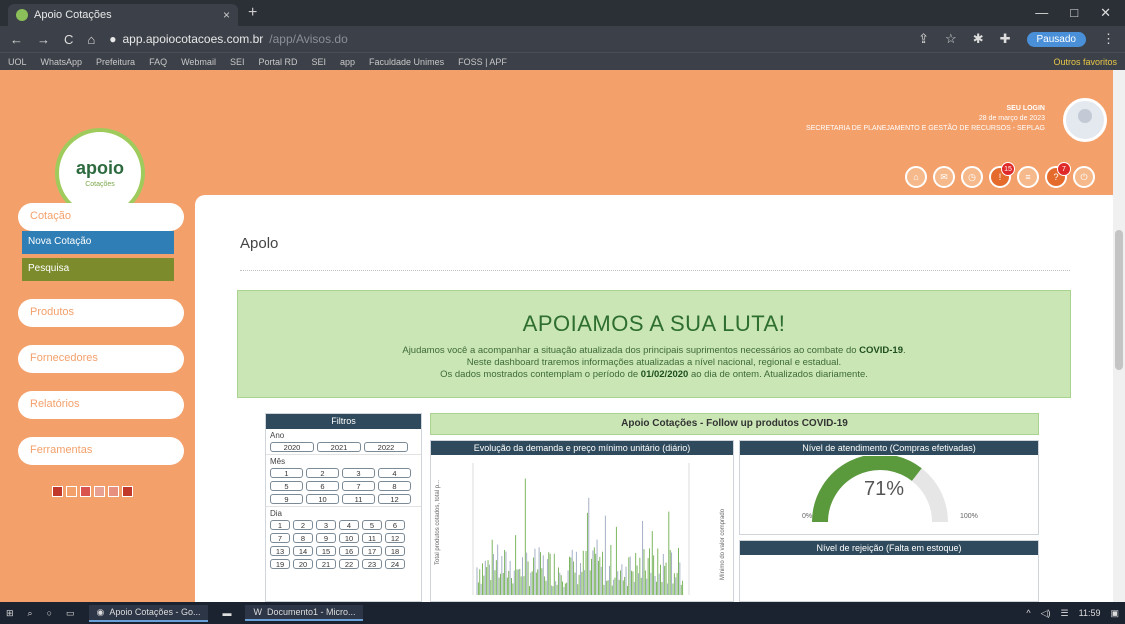 The image size is (1125, 624). What do you see at coordinates (394, 486) in the screenshot?
I see `month-filter-button: 8` at bounding box center [394, 486].